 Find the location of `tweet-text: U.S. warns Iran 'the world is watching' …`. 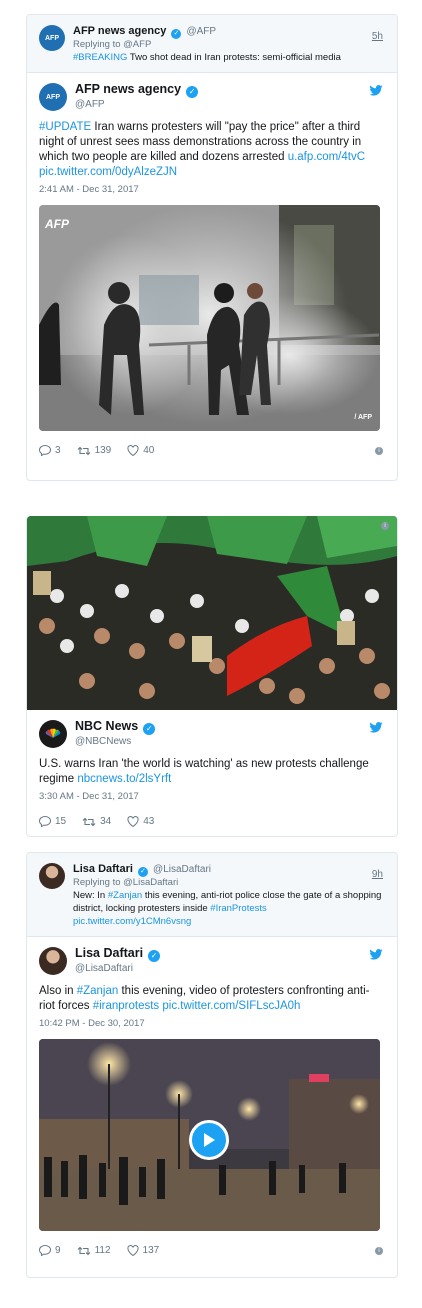

tweet-text: U.S. warns Iran 'the world is watching' … is located at coordinates (204, 771).